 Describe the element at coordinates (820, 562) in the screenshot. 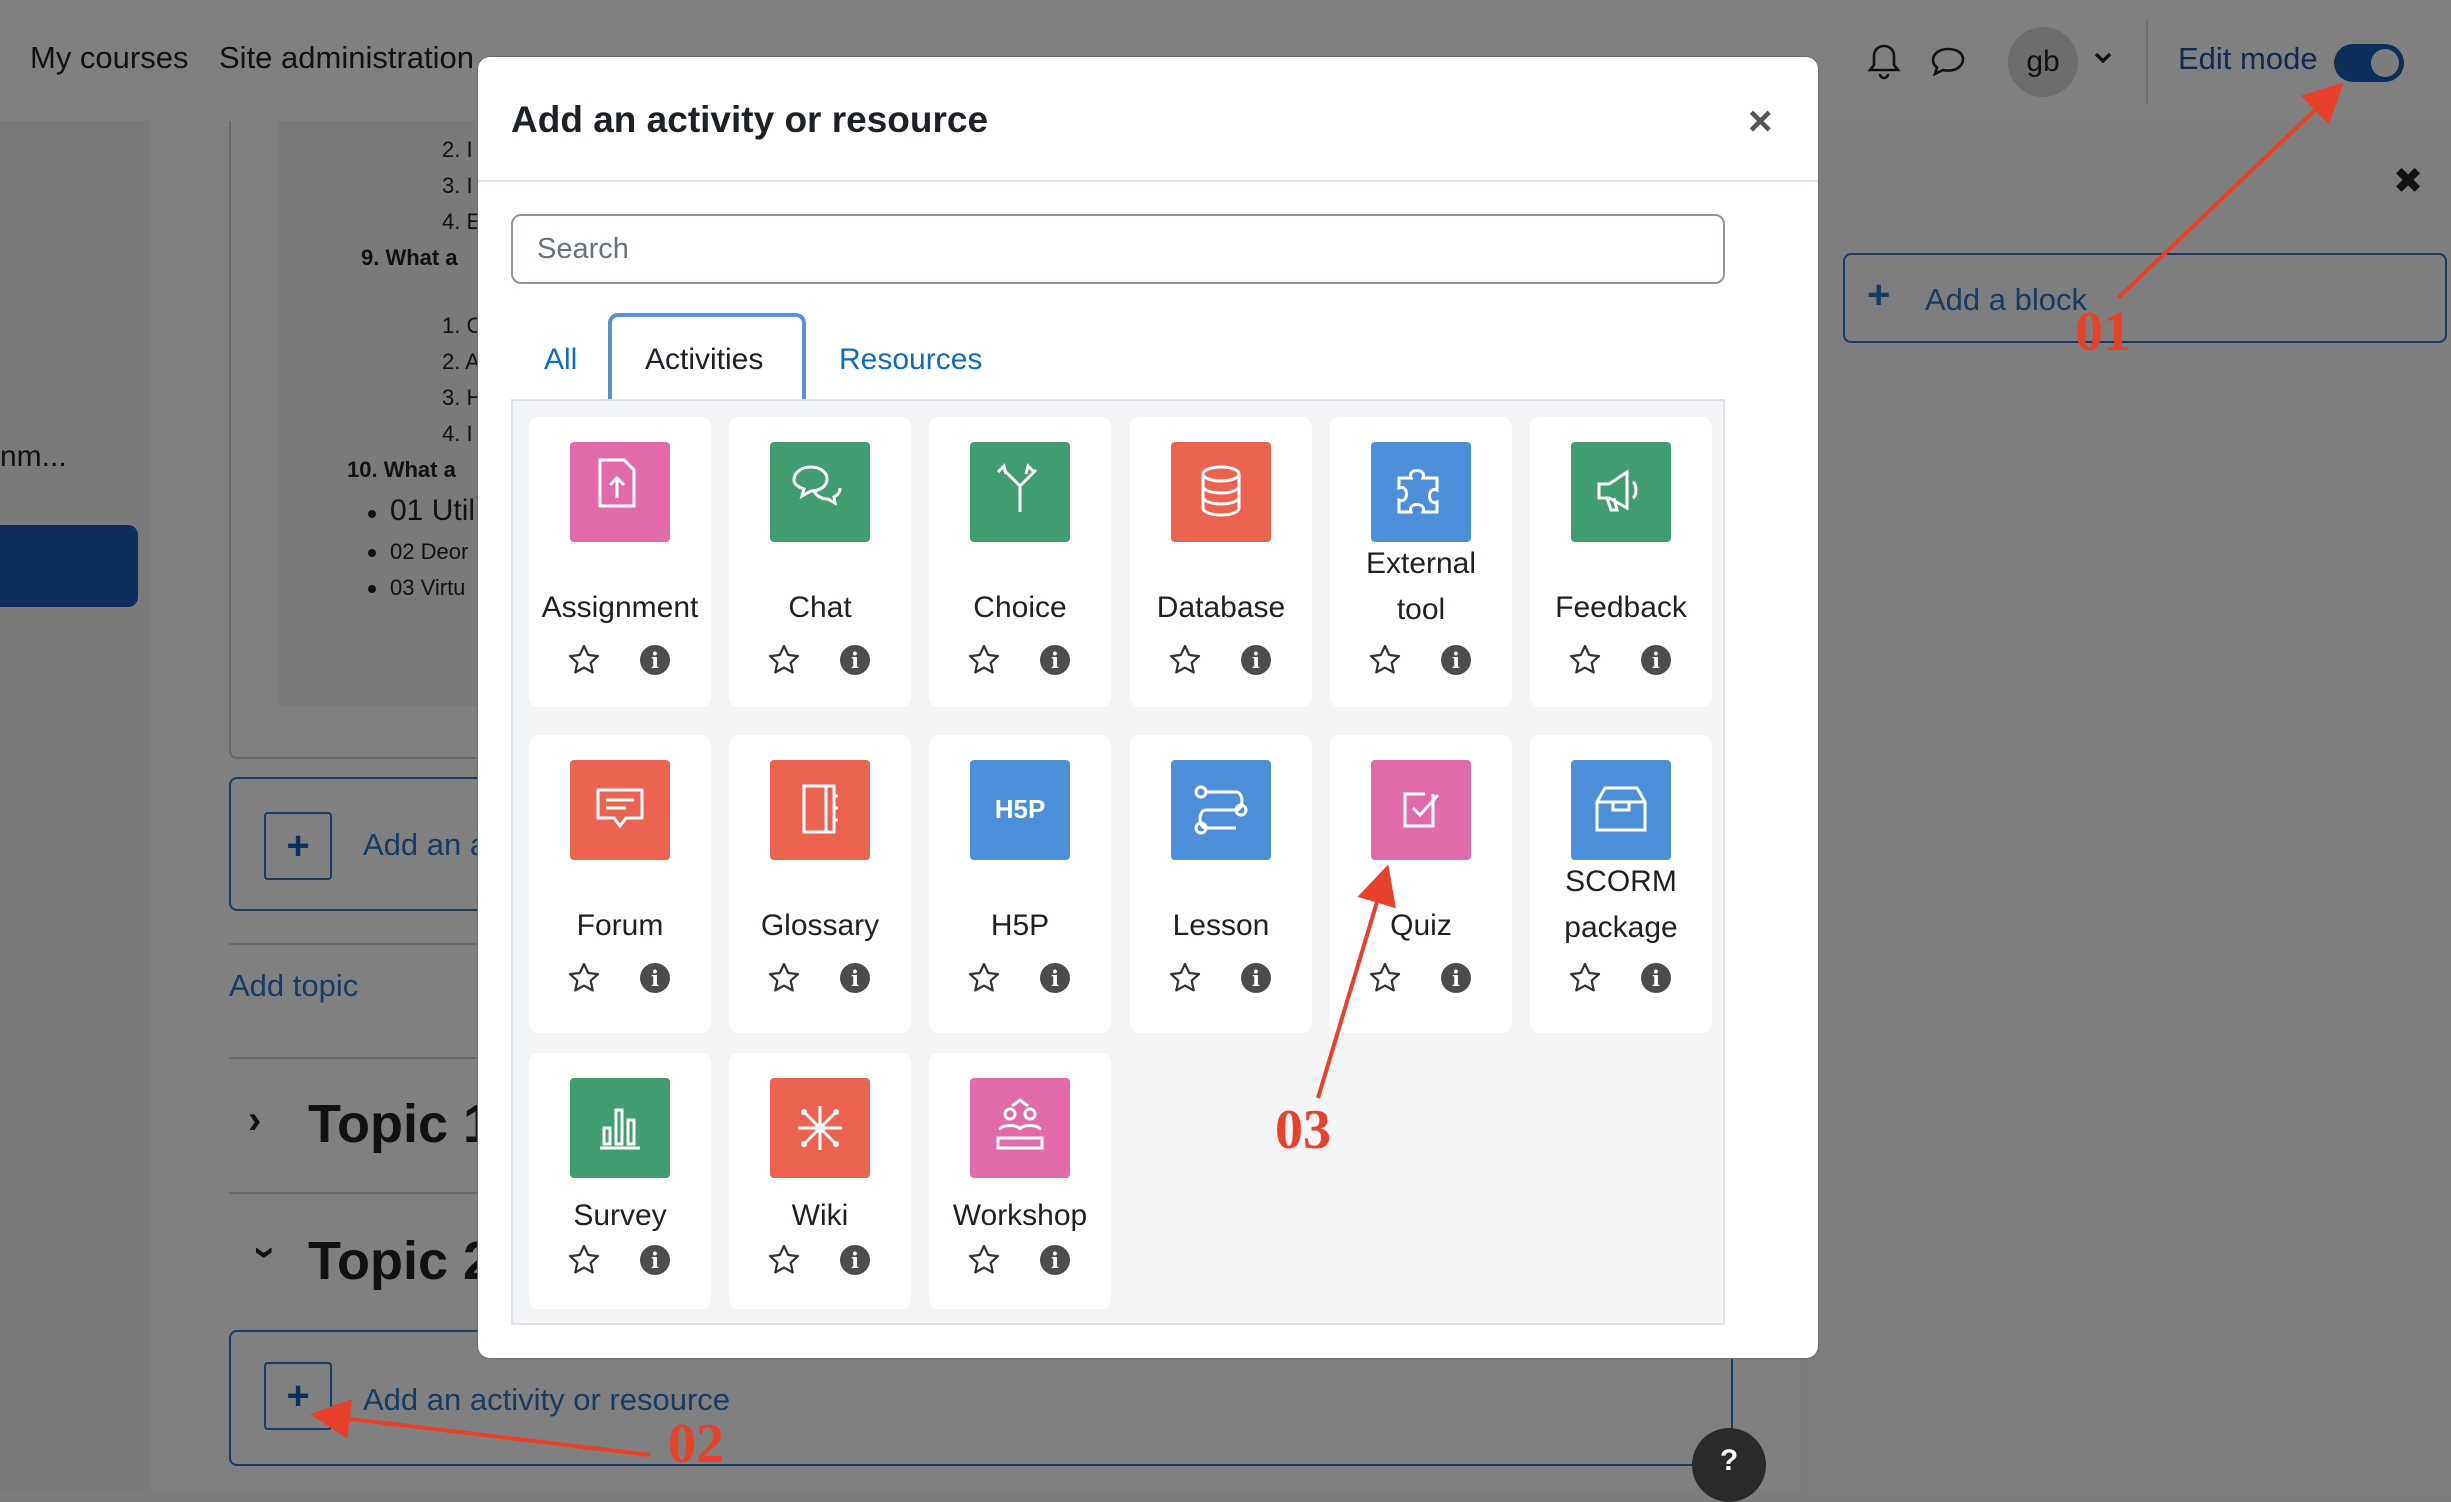

I see `activity-tile: Chat i` at that location.